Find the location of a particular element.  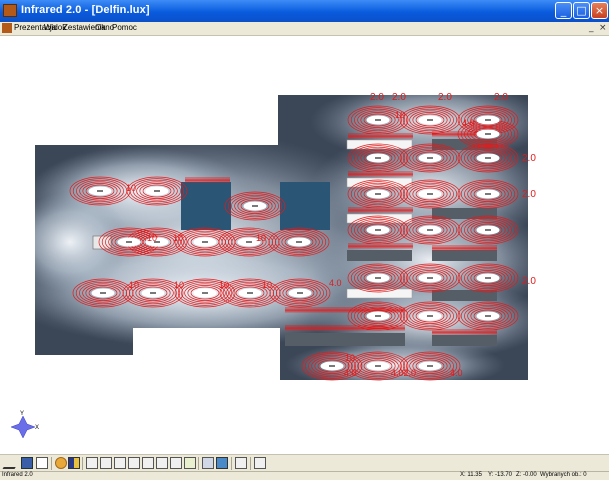

view-right-icon is located at coordinates (134, 463).